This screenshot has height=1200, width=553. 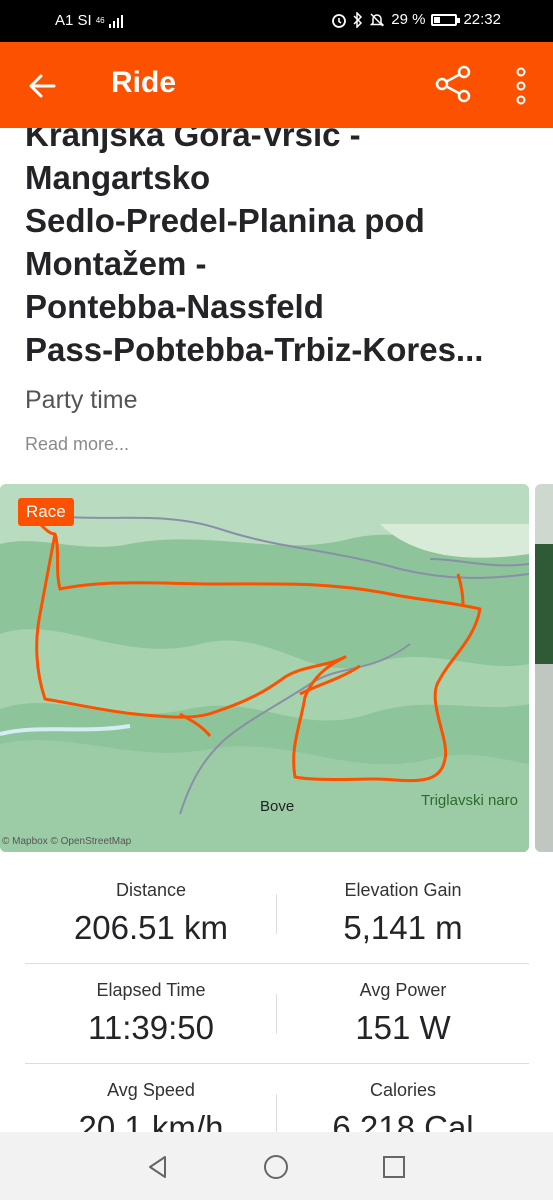 What do you see at coordinates (151, 927) in the screenshot?
I see `stat-value: 206.51 km` at bounding box center [151, 927].